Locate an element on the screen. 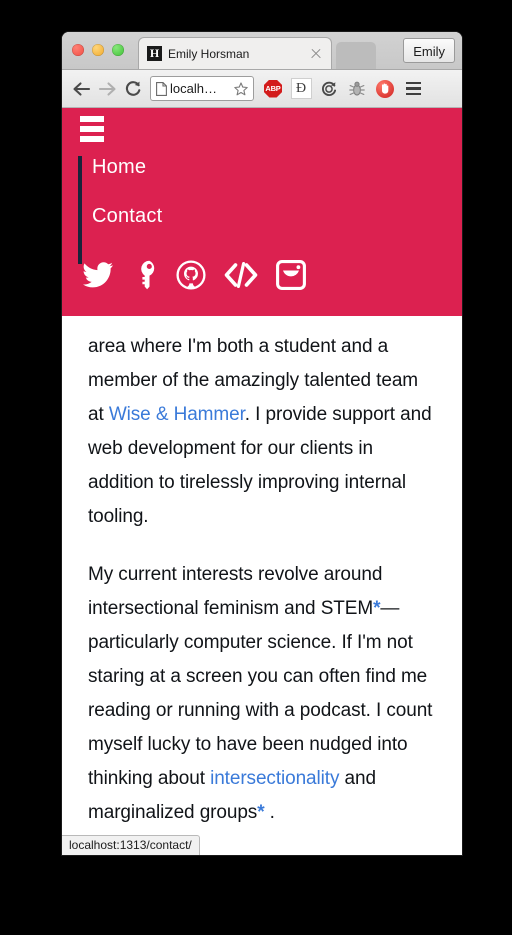 This screenshot has width=512, height=935. abp-icon: ABP is located at coordinates (273, 88).